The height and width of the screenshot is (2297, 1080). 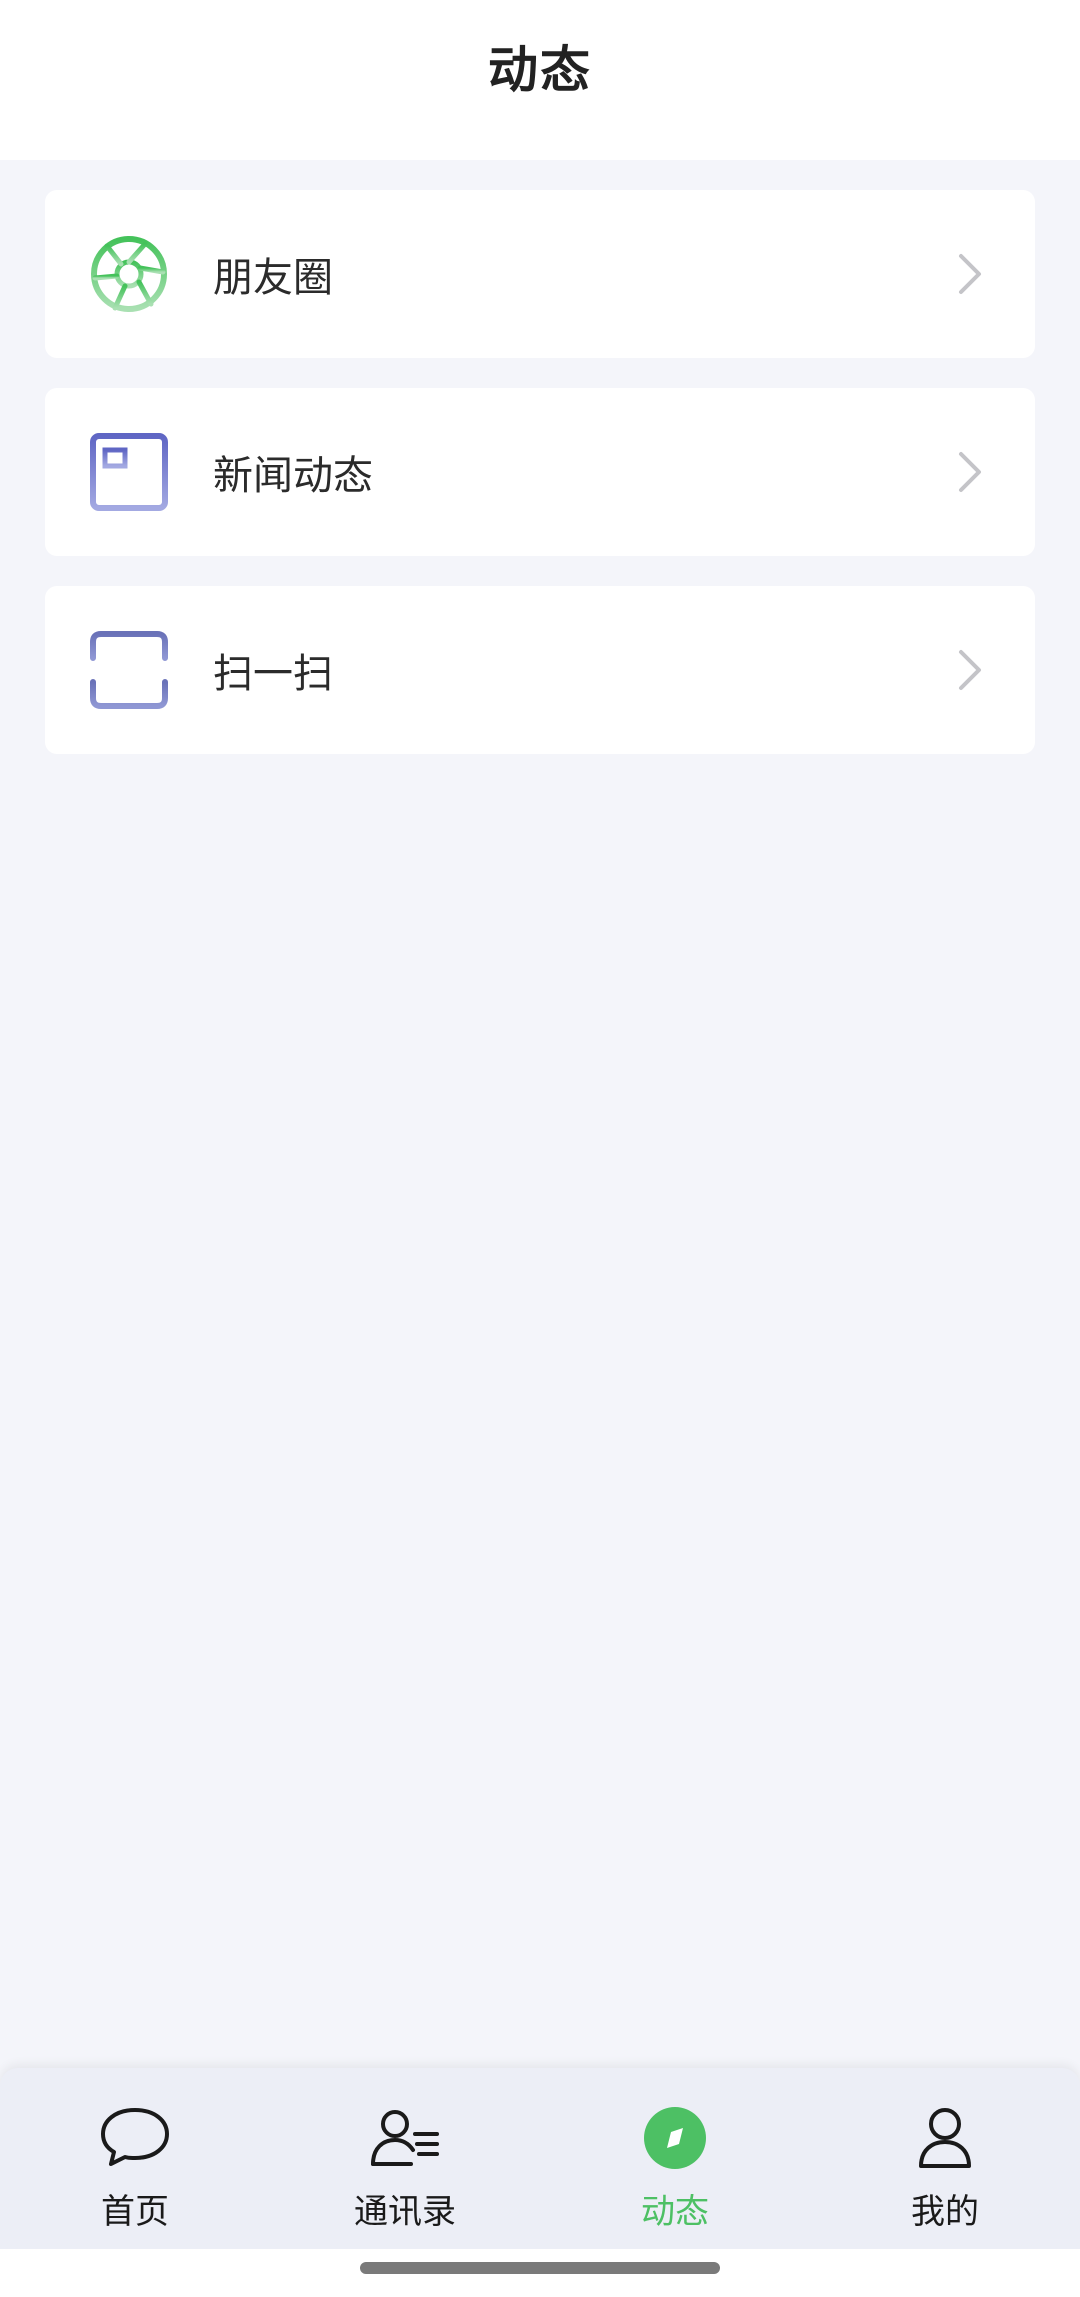 I want to click on person-icon, so click(x=945, y=2138).